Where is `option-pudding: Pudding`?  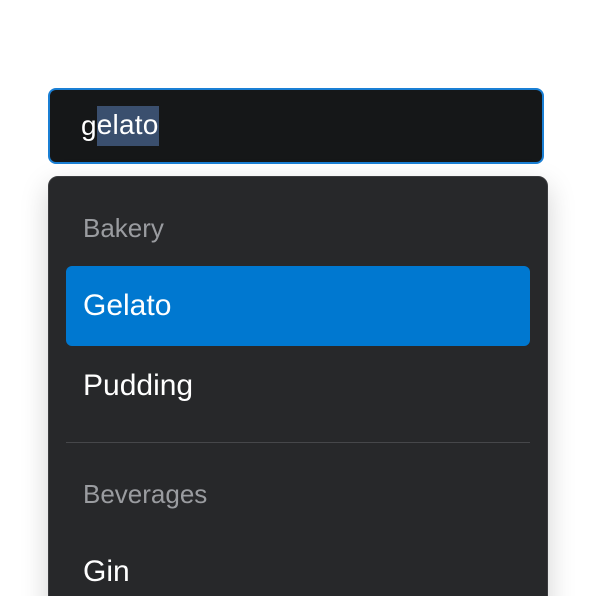
option-pudding: Pudding is located at coordinates (298, 386).